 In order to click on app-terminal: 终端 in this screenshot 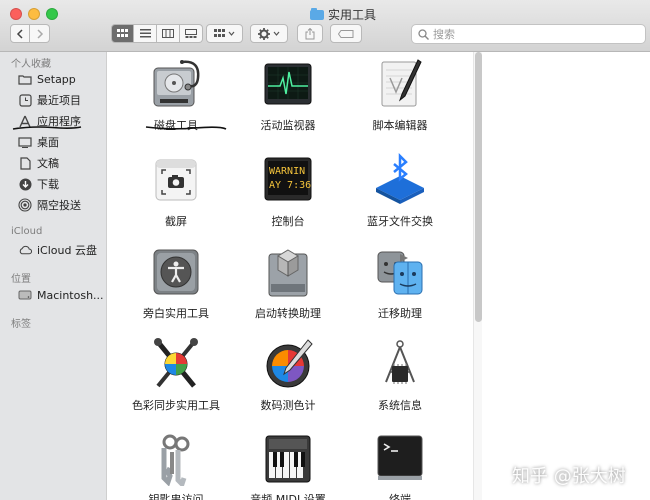, I will do `click(400, 465)`.